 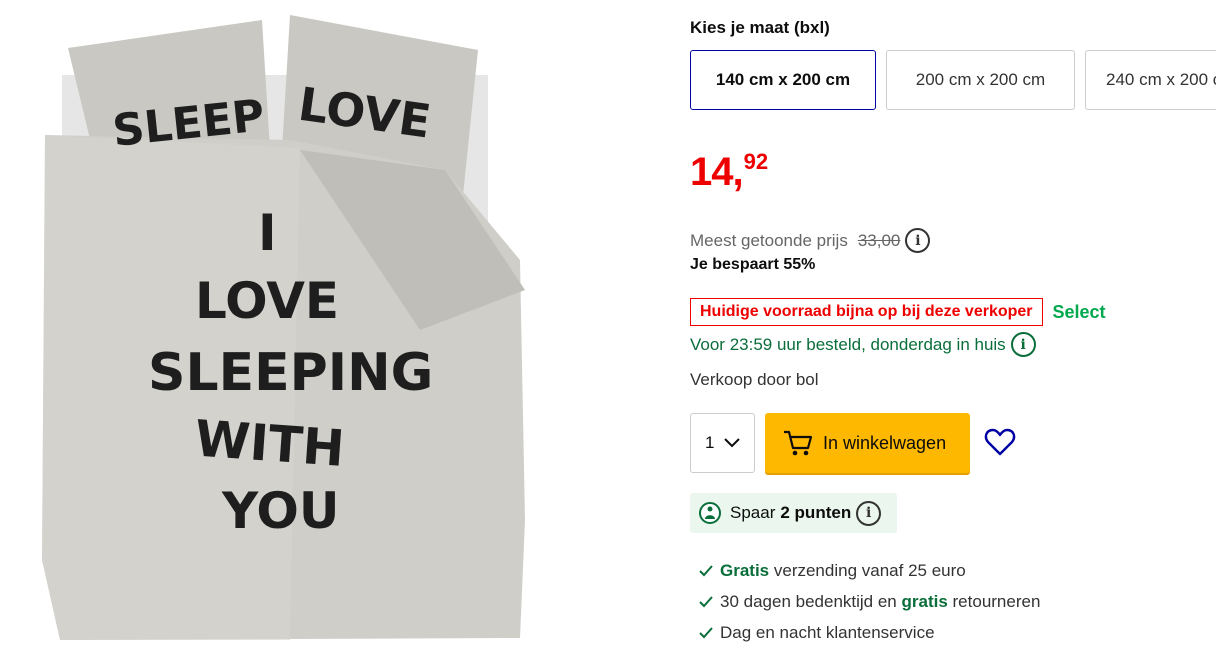 What do you see at coordinates (827, 632) in the screenshot?
I see `usp-text: Dag en nacht klantenservice` at bounding box center [827, 632].